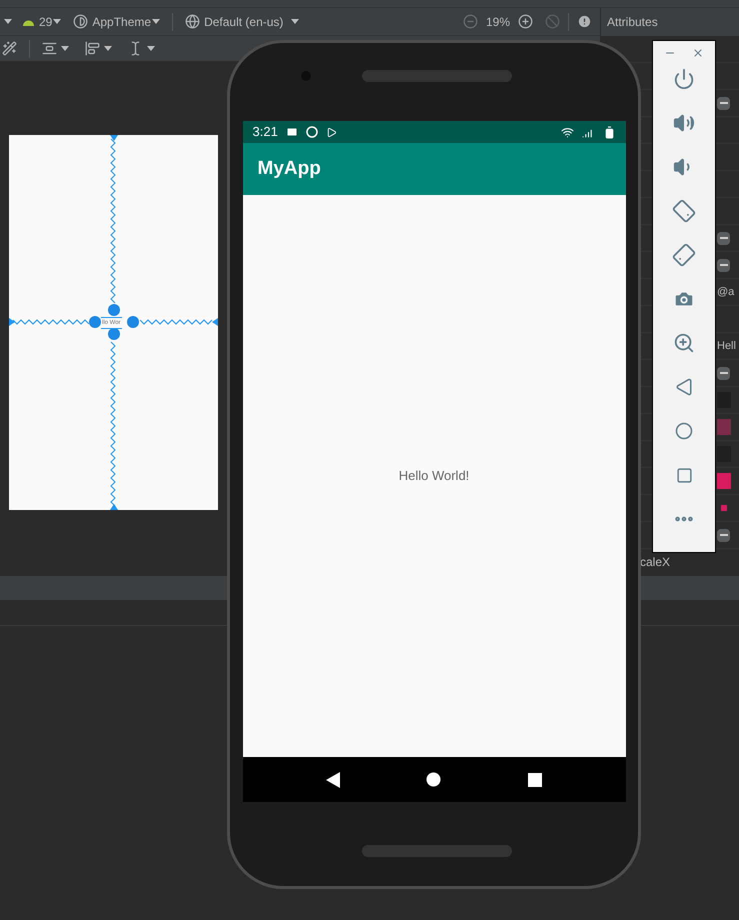 This screenshot has width=739, height=920. What do you see at coordinates (470, 21) in the screenshot?
I see `zoom-out-icon` at bounding box center [470, 21].